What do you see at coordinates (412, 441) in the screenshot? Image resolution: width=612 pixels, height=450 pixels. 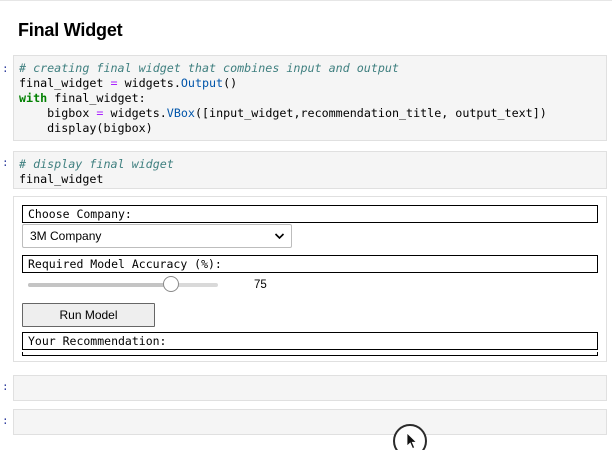 I see `mouse-pointer-icon` at bounding box center [412, 441].